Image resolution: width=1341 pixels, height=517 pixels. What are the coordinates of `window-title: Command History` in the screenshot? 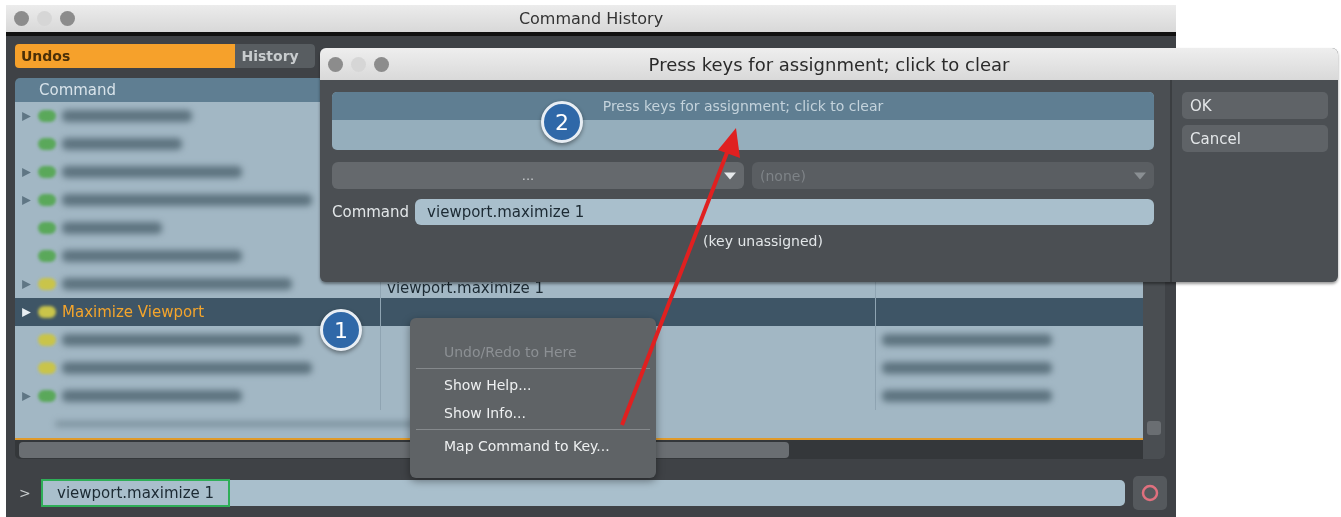 It's located at (591, 18).